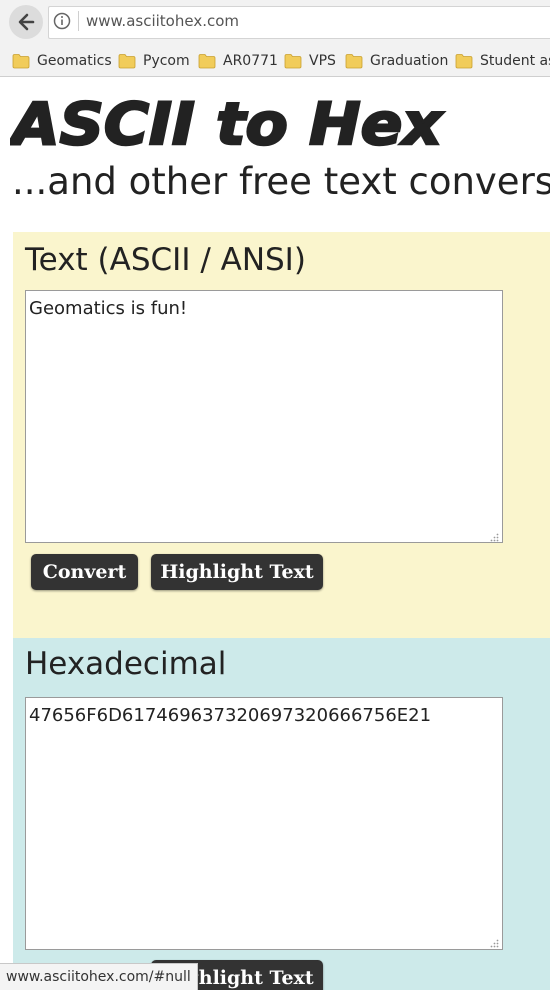 The width and height of the screenshot is (550, 990). I want to click on bookmark-label: Geomatics, so click(74, 61).